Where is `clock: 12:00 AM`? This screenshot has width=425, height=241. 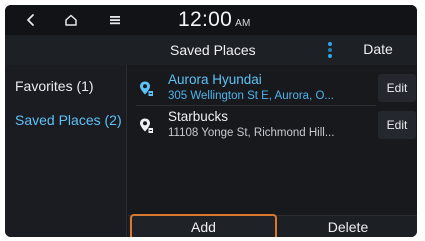 clock: 12:00 AM is located at coordinates (214, 20).